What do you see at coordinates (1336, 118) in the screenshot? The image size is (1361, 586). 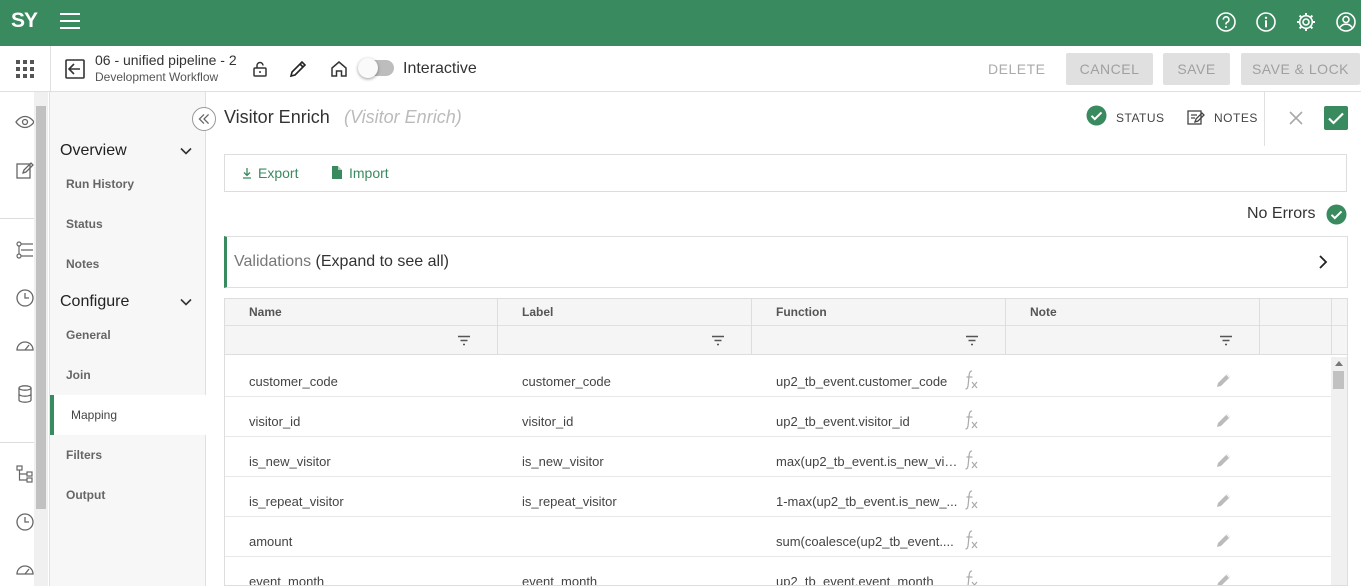 I see `confirm-check-button` at bounding box center [1336, 118].